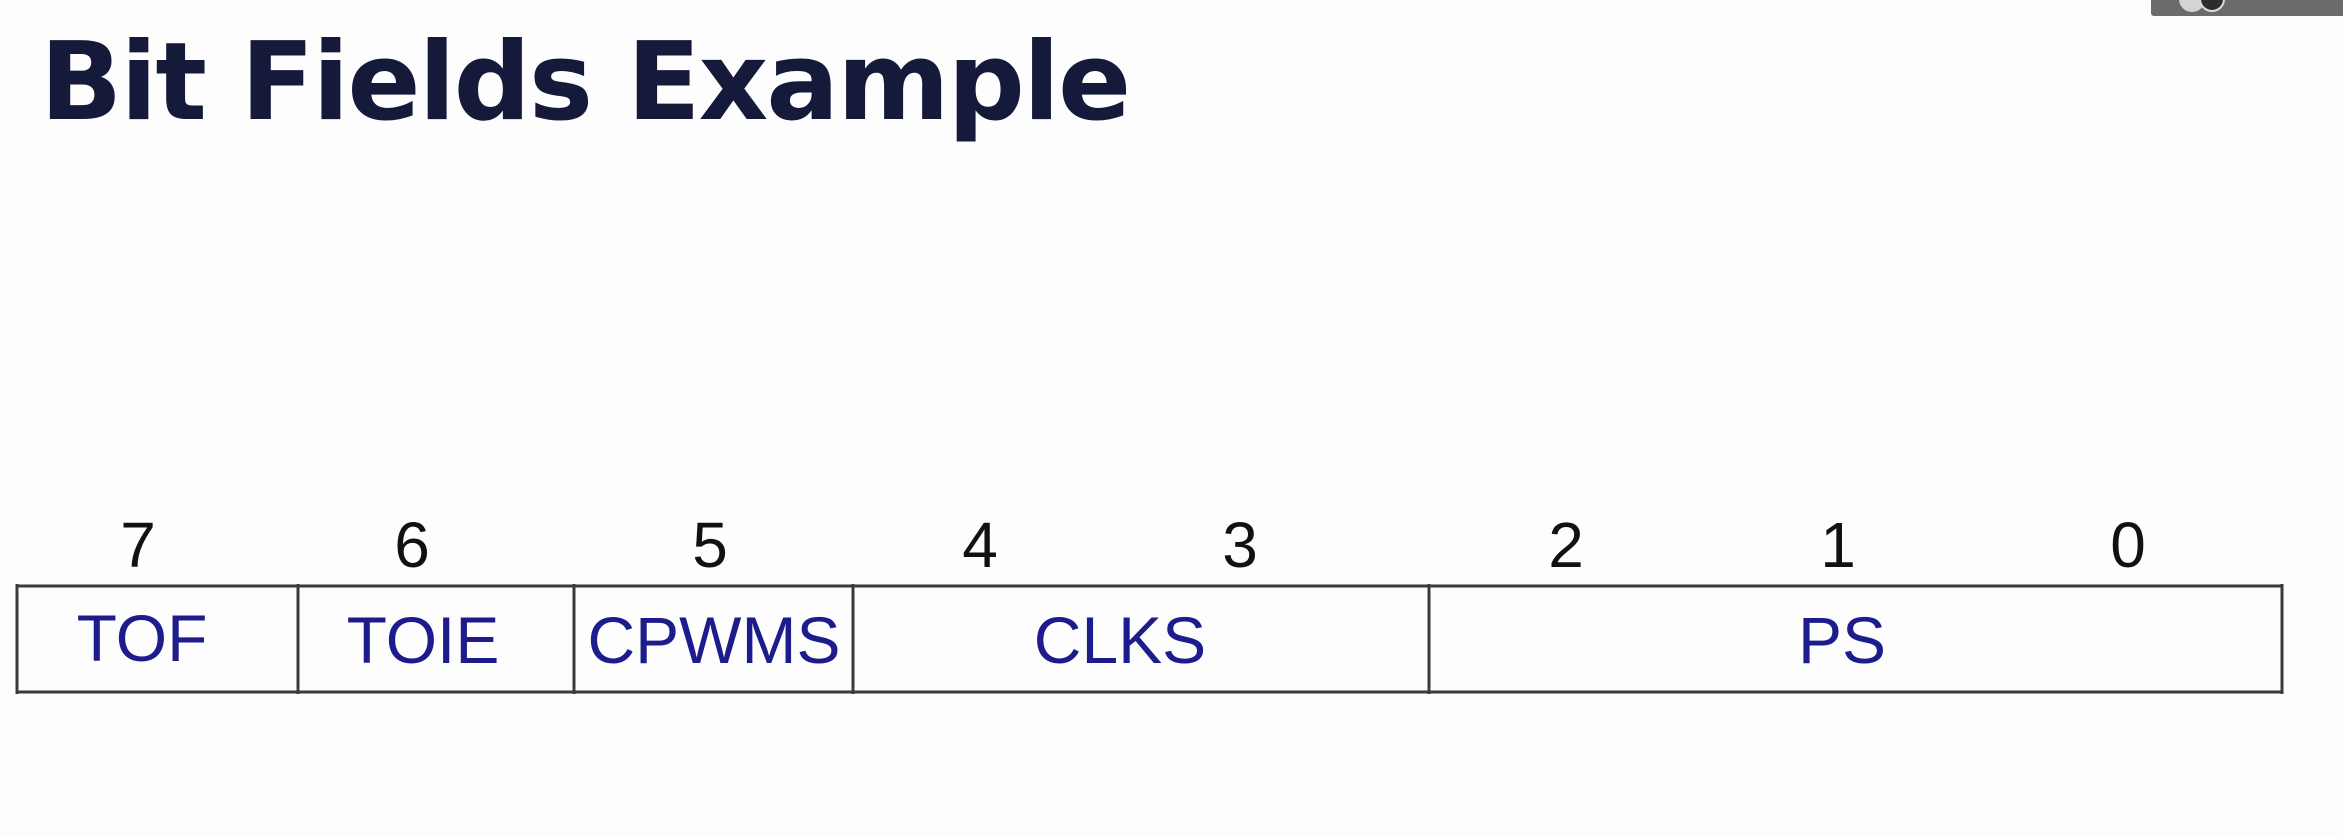  I want to click on bit-number-0: 0, so click(2128, 545).